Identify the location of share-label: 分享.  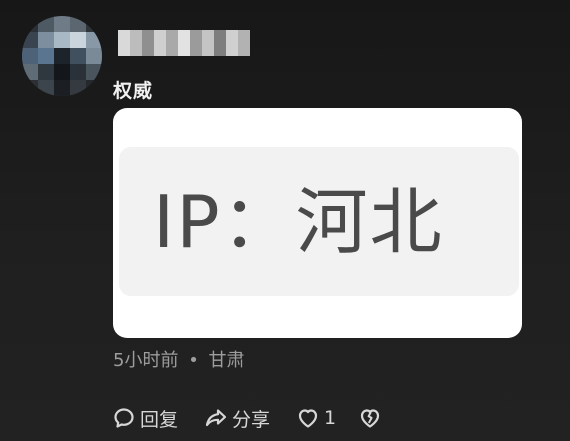
(251, 419).